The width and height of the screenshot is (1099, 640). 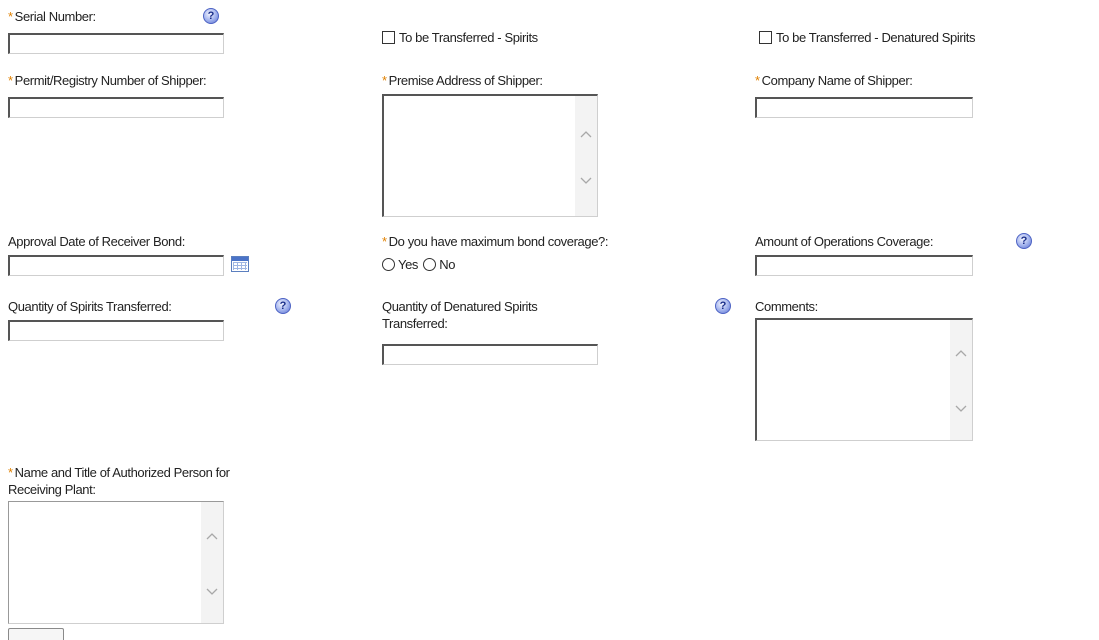 I want to click on company-name-label: * Company Name of Shipper:, so click(x=834, y=80).